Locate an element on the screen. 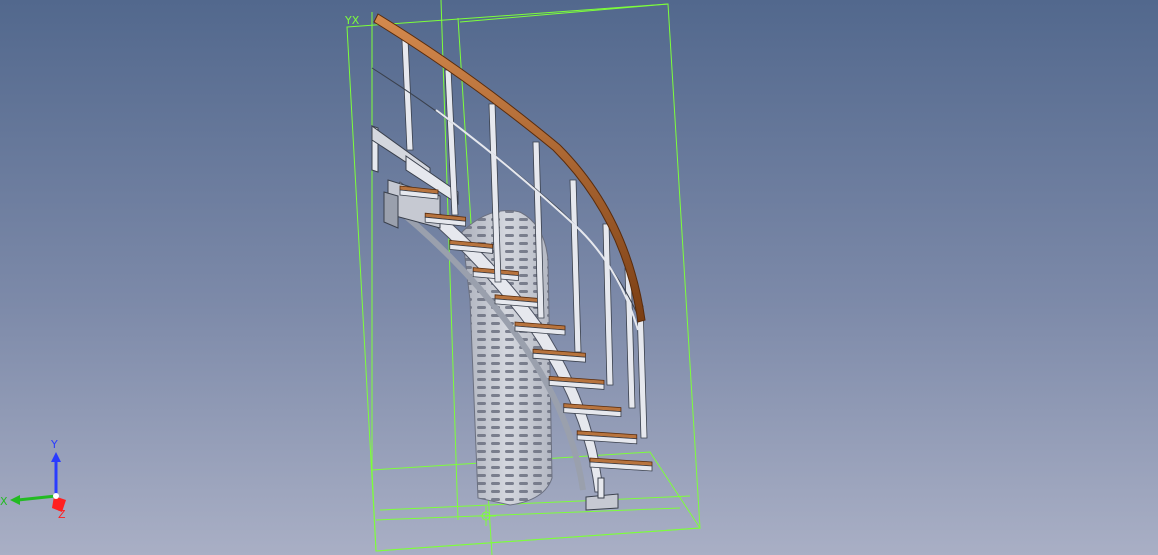 The image size is (1158, 555). bbox-corner-label: YX is located at coordinates (352, 20).